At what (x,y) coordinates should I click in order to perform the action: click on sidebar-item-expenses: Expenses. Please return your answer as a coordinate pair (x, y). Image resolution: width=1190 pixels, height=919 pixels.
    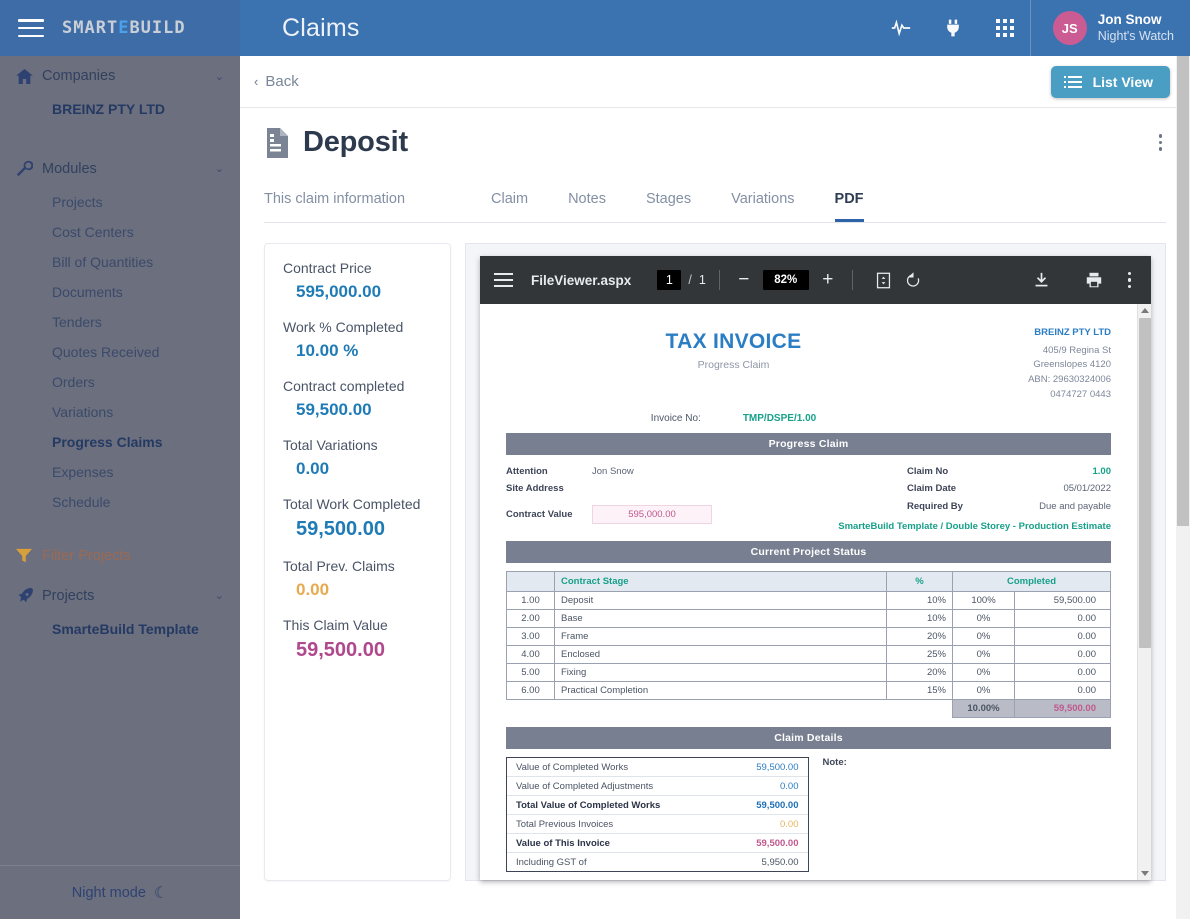
    Looking at the image, I should click on (120, 472).